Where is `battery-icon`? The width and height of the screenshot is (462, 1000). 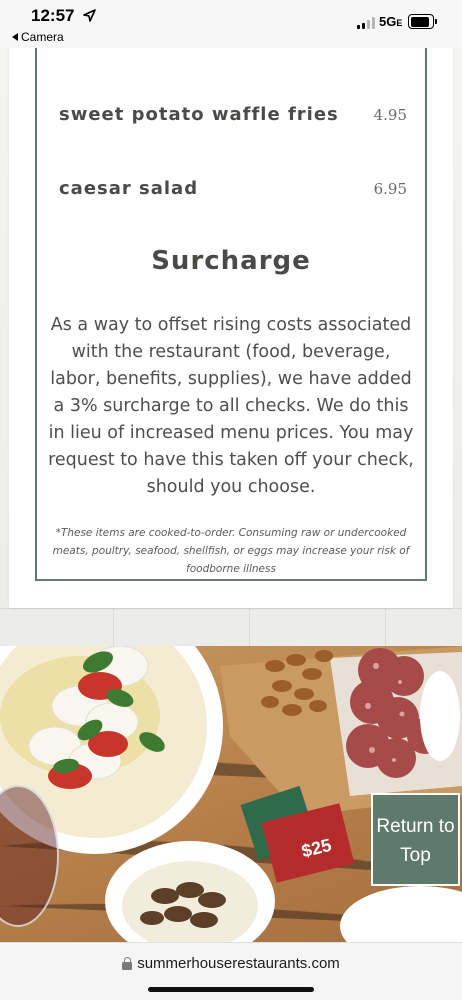
battery-icon is located at coordinates (422, 21).